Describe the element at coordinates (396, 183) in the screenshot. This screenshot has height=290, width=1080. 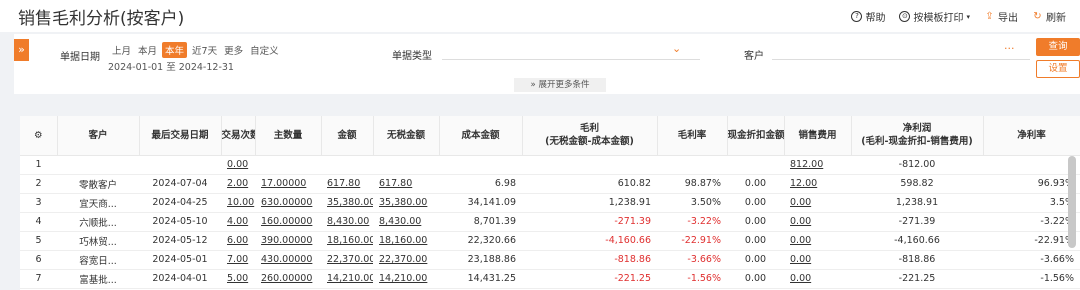
I see `cell-value: 617.80` at that location.